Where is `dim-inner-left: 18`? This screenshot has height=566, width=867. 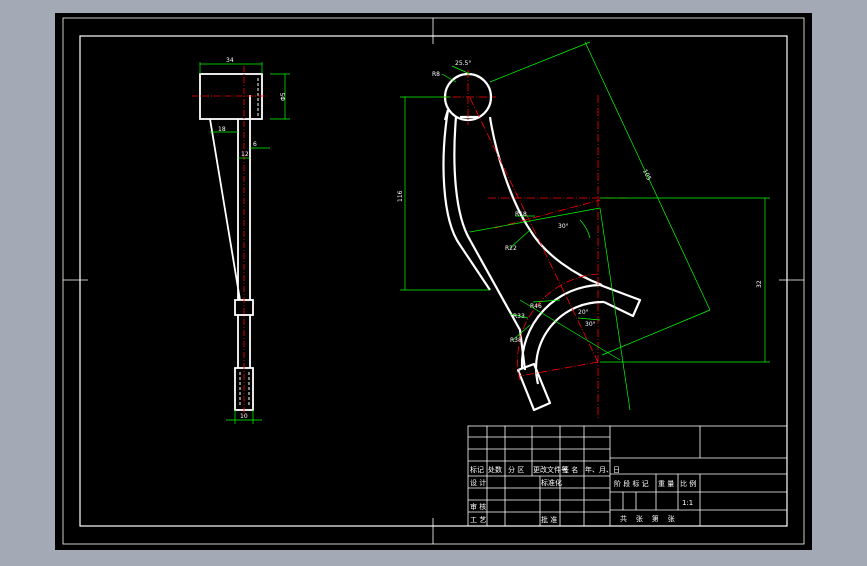 dim-inner-left: 18 is located at coordinates (222, 129).